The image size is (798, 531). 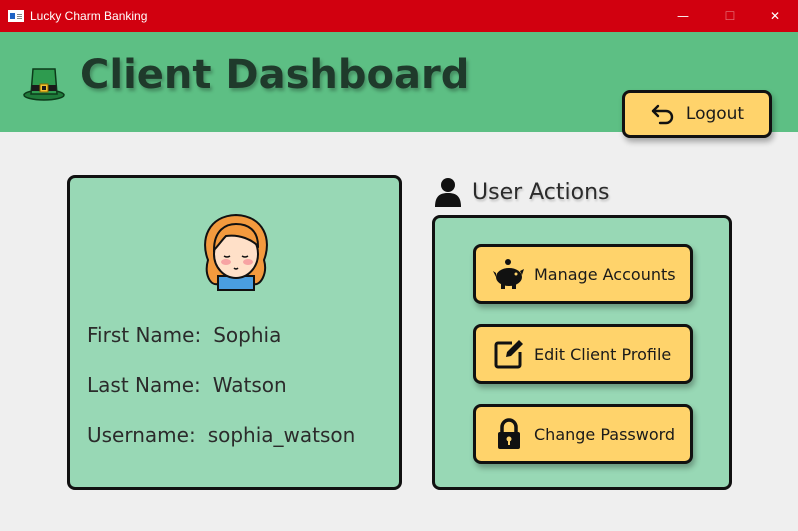 What do you see at coordinates (247, 335) in the screenshot?
I see `first-name-value: Sophia` at bounding box center [247, 335].